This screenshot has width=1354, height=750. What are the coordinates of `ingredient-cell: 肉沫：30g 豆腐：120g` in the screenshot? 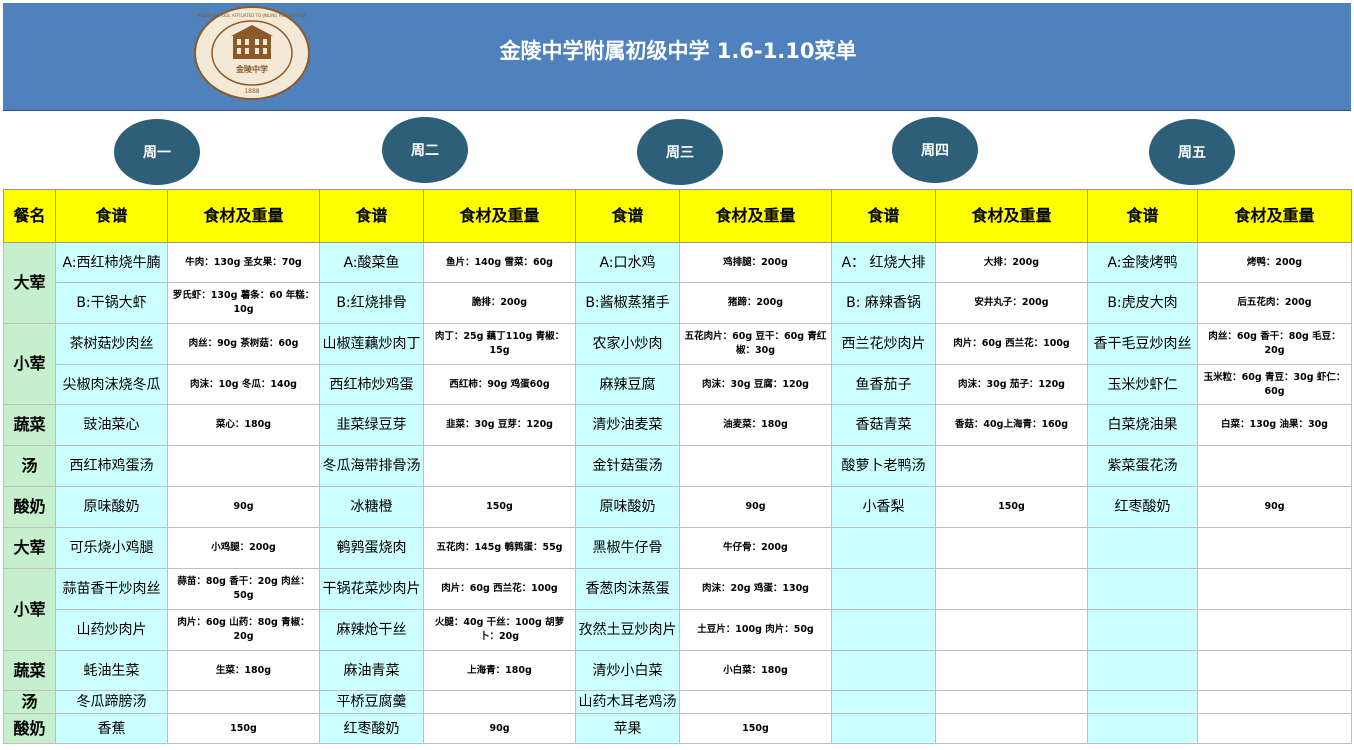 It's located at (755, 384).